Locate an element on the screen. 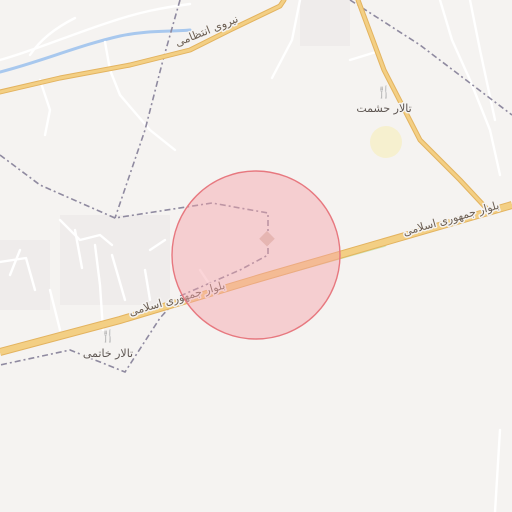 The image size is (512, 512). poi-label-heshmat: تالار حشمت is located at coordinates (383, 108).